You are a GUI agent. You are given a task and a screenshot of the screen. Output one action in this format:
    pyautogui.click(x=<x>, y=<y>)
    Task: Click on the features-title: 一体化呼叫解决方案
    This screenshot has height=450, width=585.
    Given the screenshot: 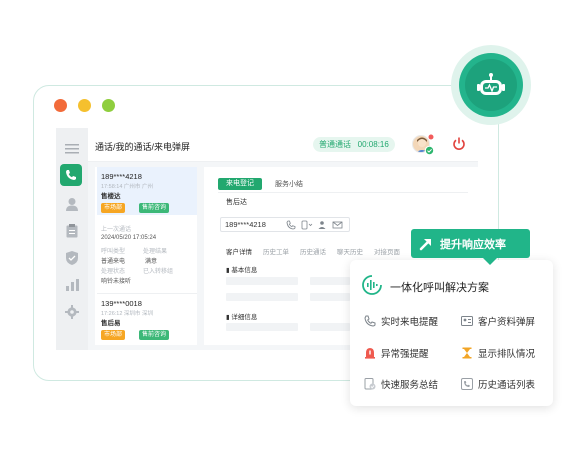 What is the action you would take?
    pyautogui.click(x=439, y=288)
    